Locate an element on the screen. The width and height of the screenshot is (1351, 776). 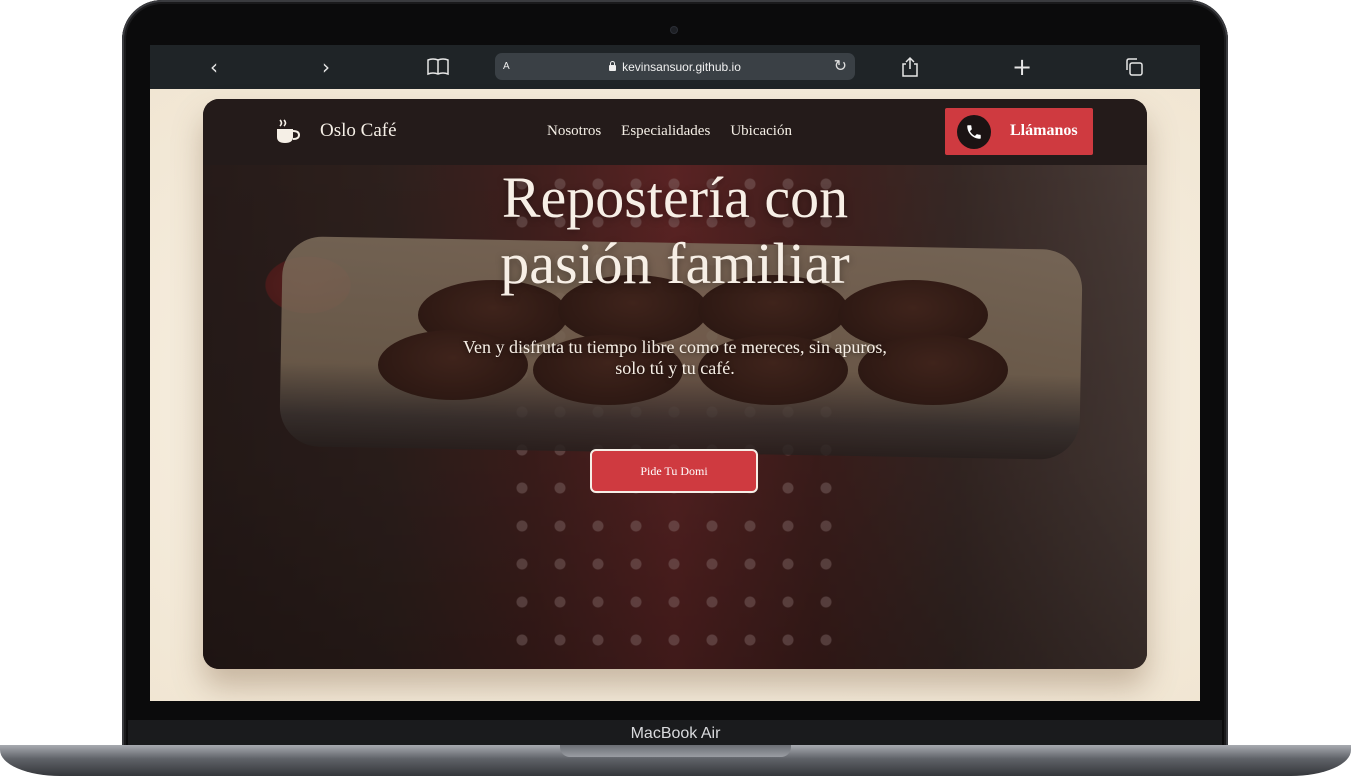
nav-link-ubicacion: Ubicación is located at coordinates (761, 131).